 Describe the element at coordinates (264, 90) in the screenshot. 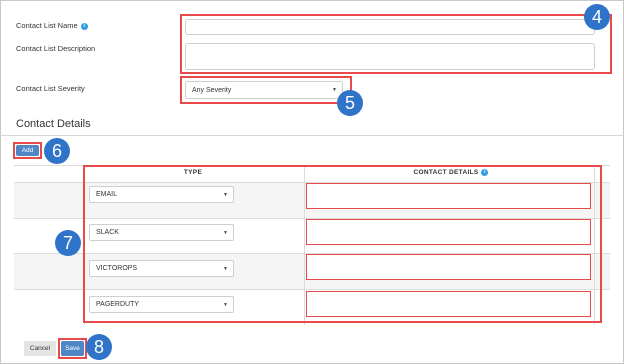

I see `severity-select: Any Severity ▼` at that location.